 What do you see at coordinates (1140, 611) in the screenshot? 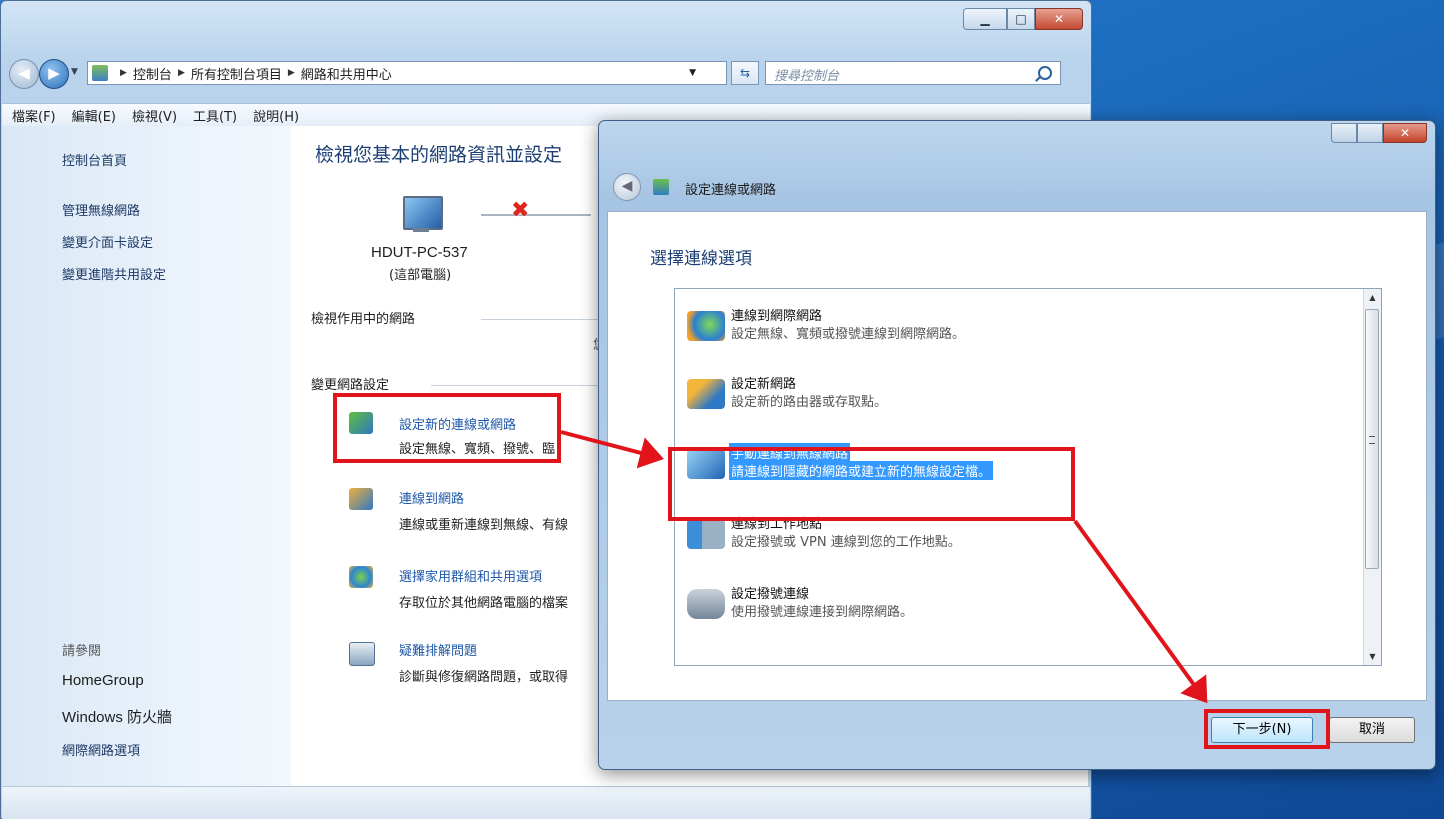
I see `arrow-to-next-button` at bounding box center [1140, 611].